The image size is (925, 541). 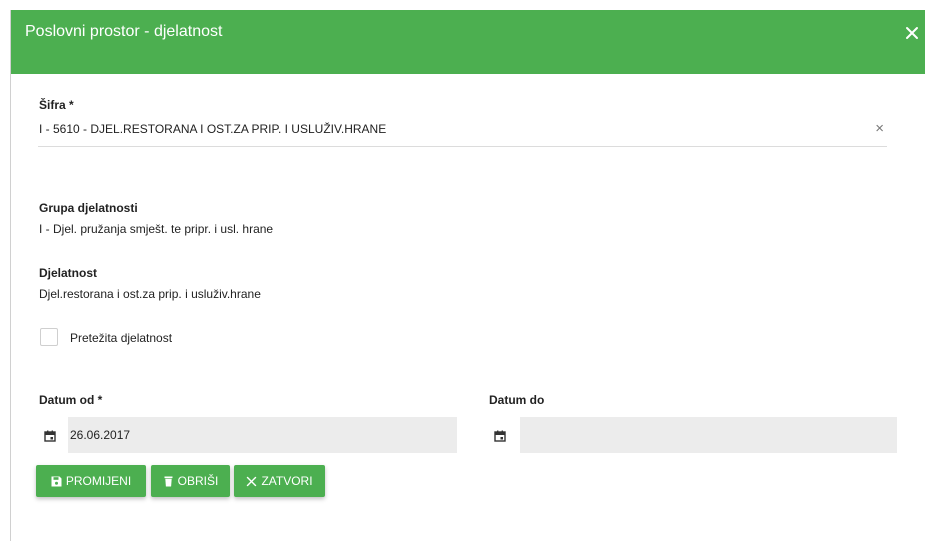 I want to click on zatvori-label: ZATVORI, so click(x=287, y=481).